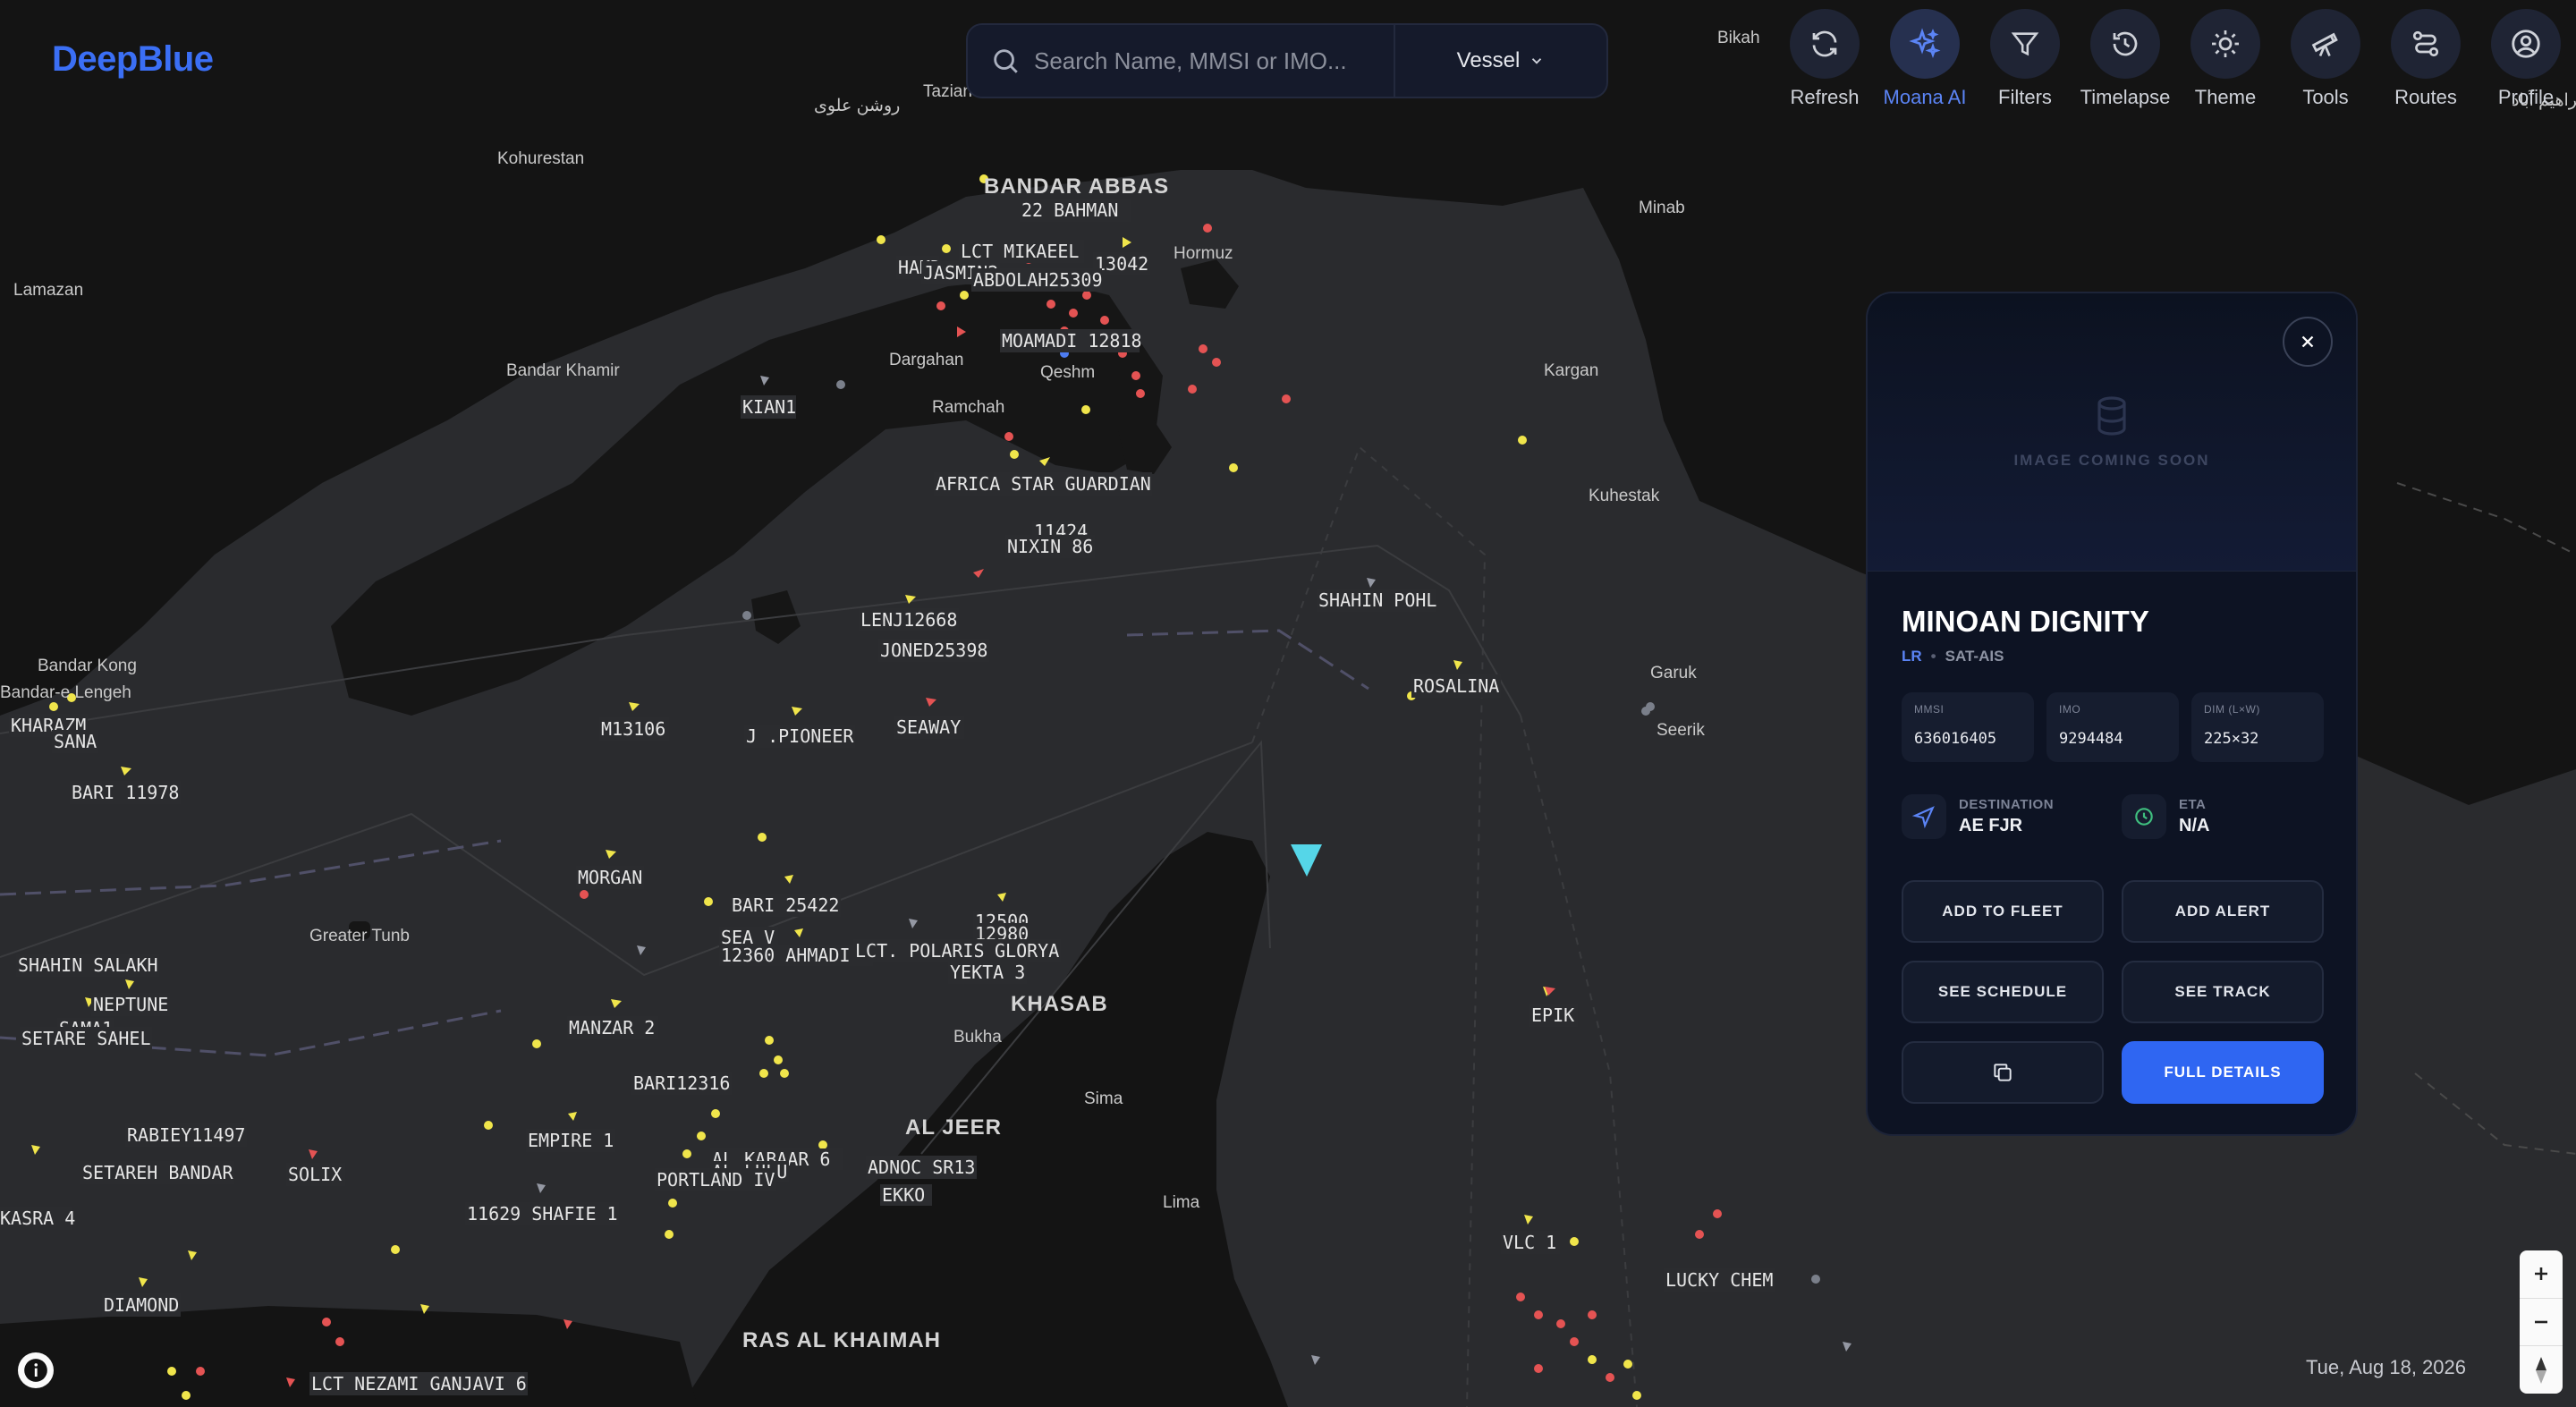  I want to click on filters-label: Filters, so click(2025, 97).